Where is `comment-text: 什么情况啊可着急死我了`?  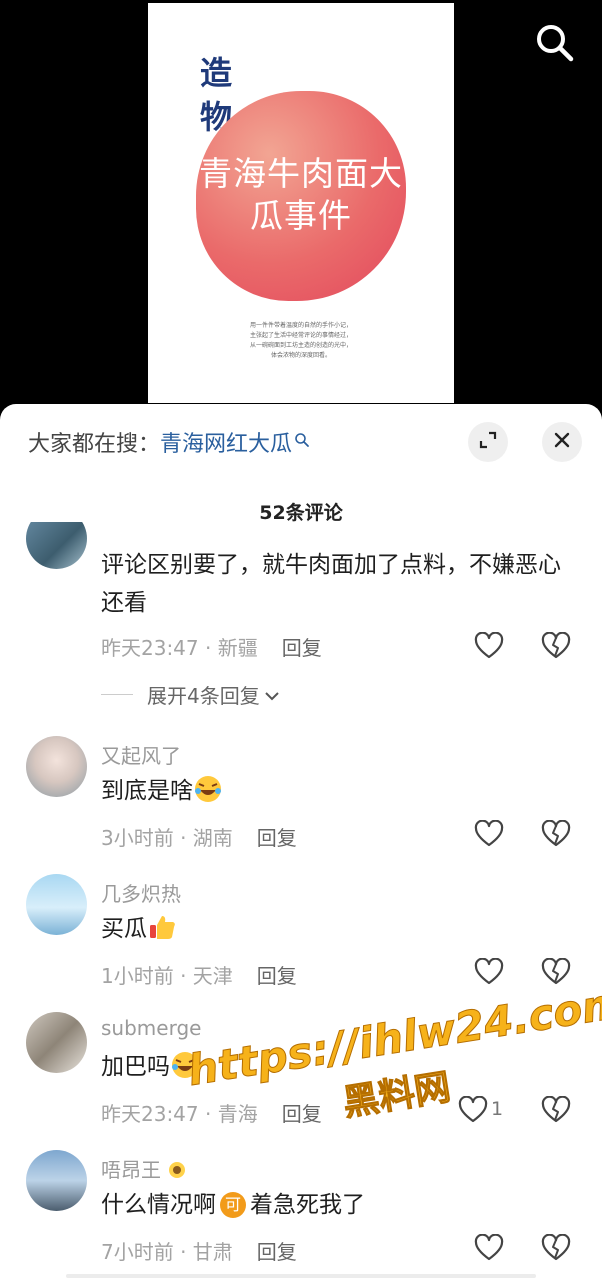 comment-text: 什么情况啊可着急死我了 is located at coordinates (336, 1205).